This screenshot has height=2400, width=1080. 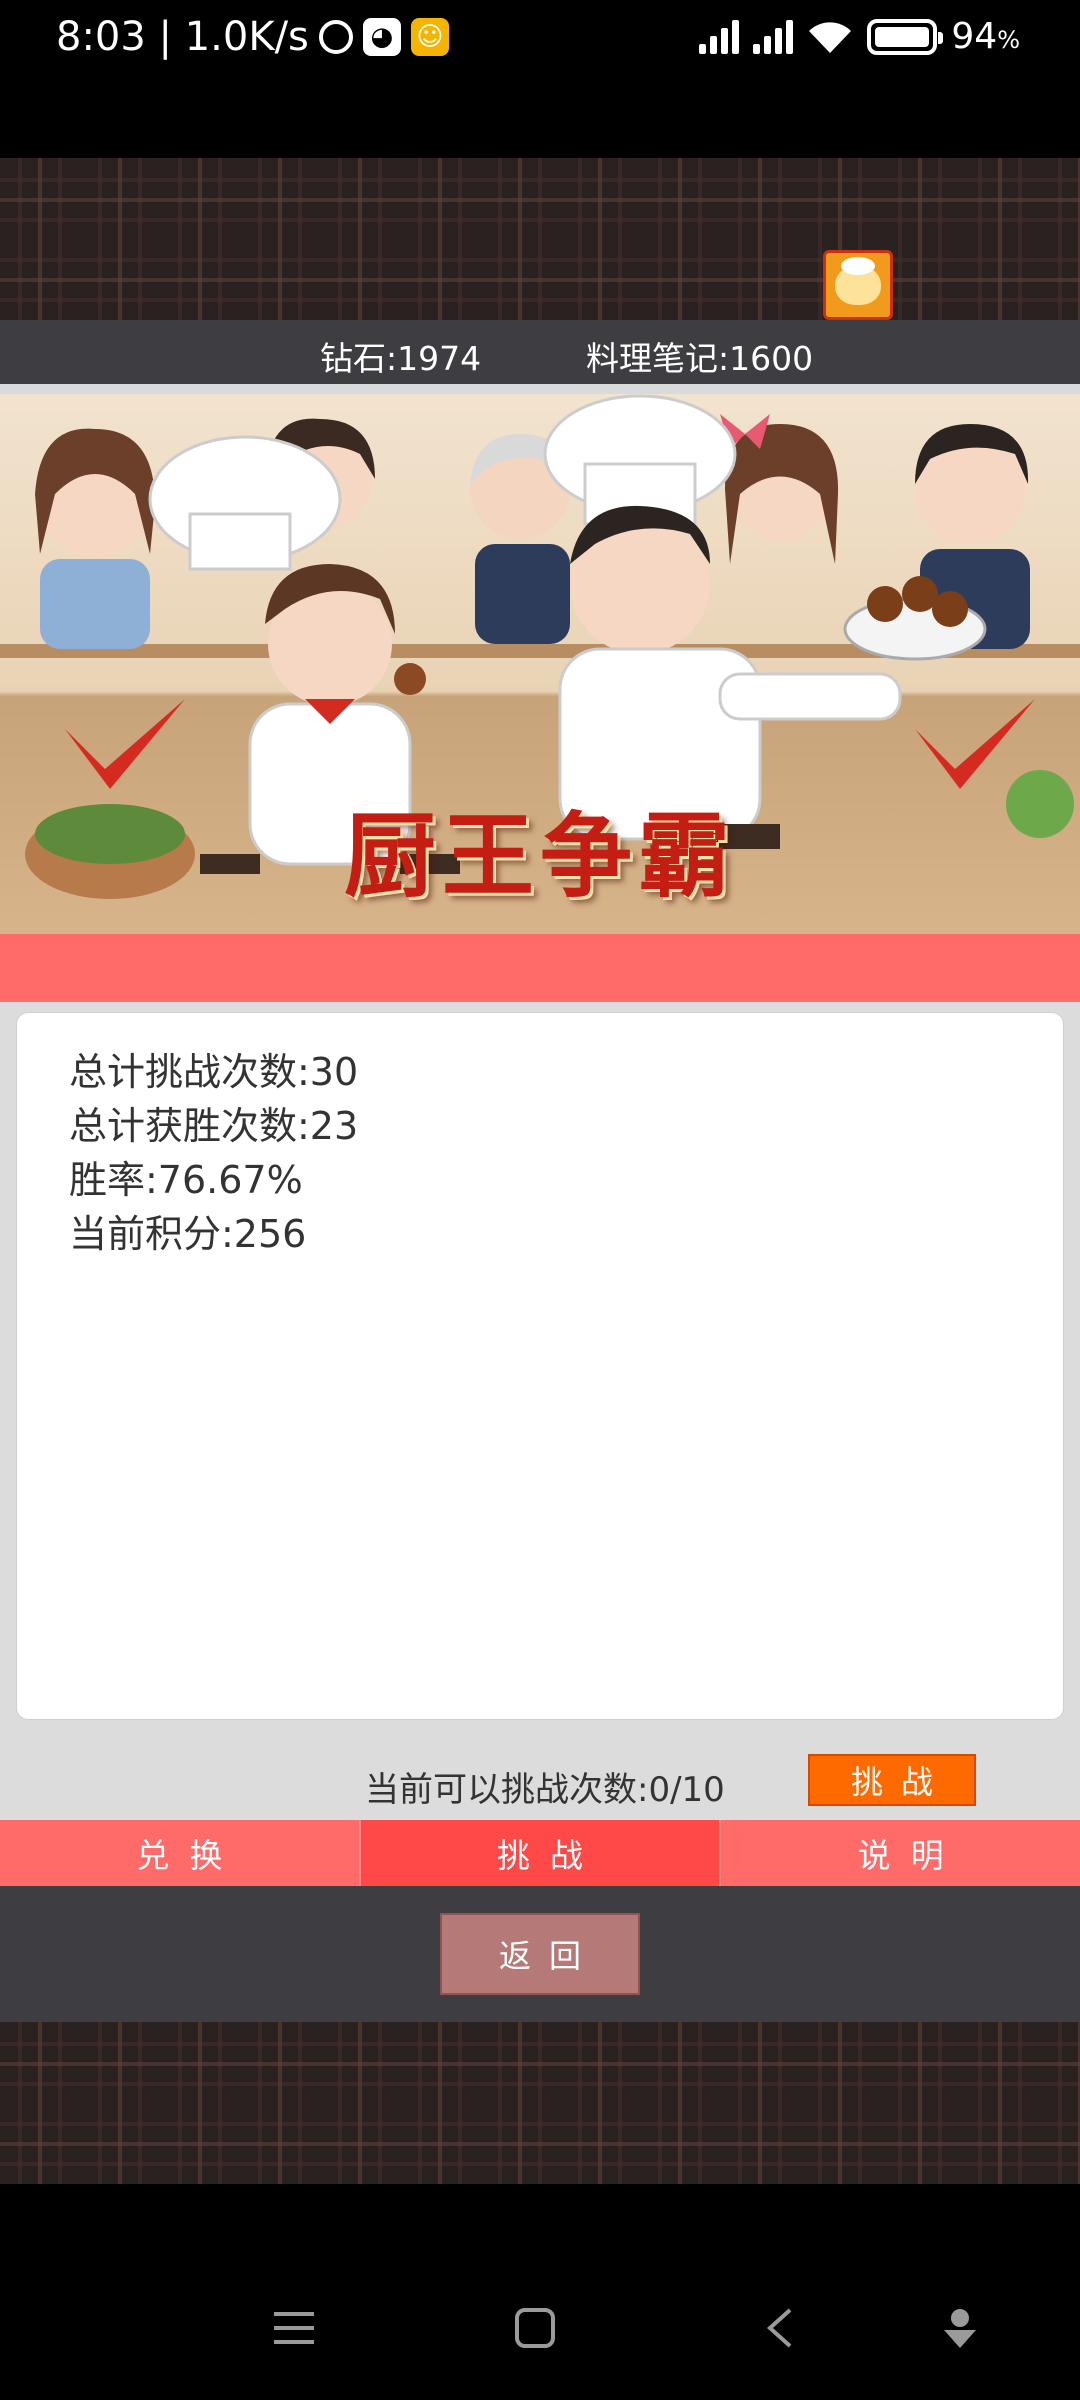 What do you see at coordinates (535, 2328) in the screenshot?
I see `home-icon` at bounding box center [535, 2328].